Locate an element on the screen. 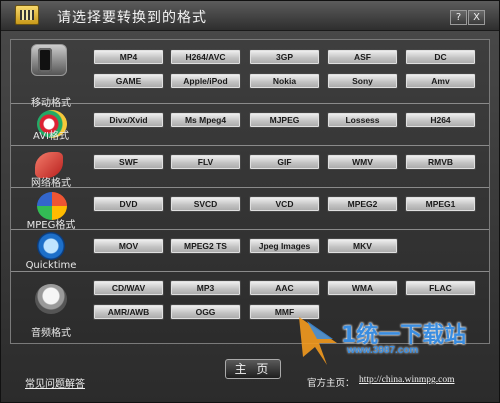  format-button-dc: DC is located at coordinates (440, 57).